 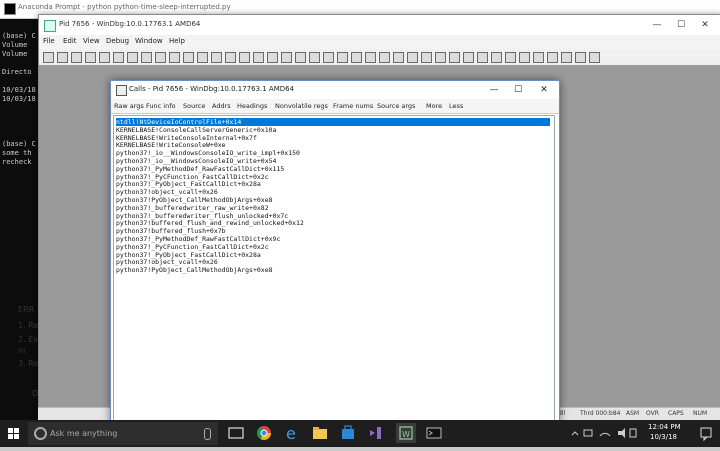 What do you see at coordinates (160, 106) in the screenshot?
I see `option-func-info: Func info` at bounding box center [160, 106].